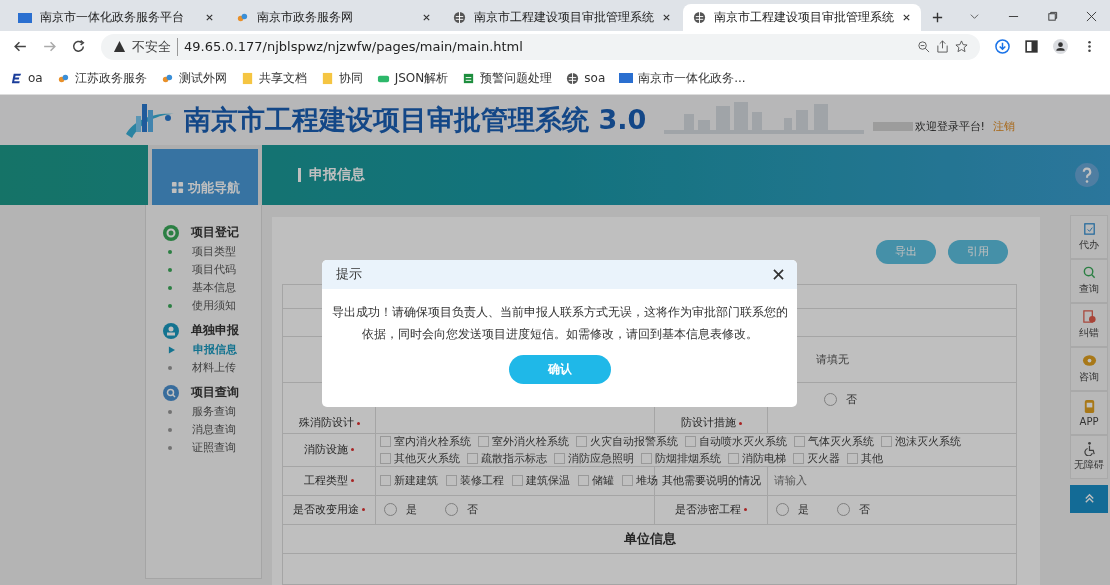 The width and height of the screenshot is (1110, 585). Describe the element at coordinates (425, 441) in the screenshot. I see `checkbox-option: 室内消火栓系统` at that location.